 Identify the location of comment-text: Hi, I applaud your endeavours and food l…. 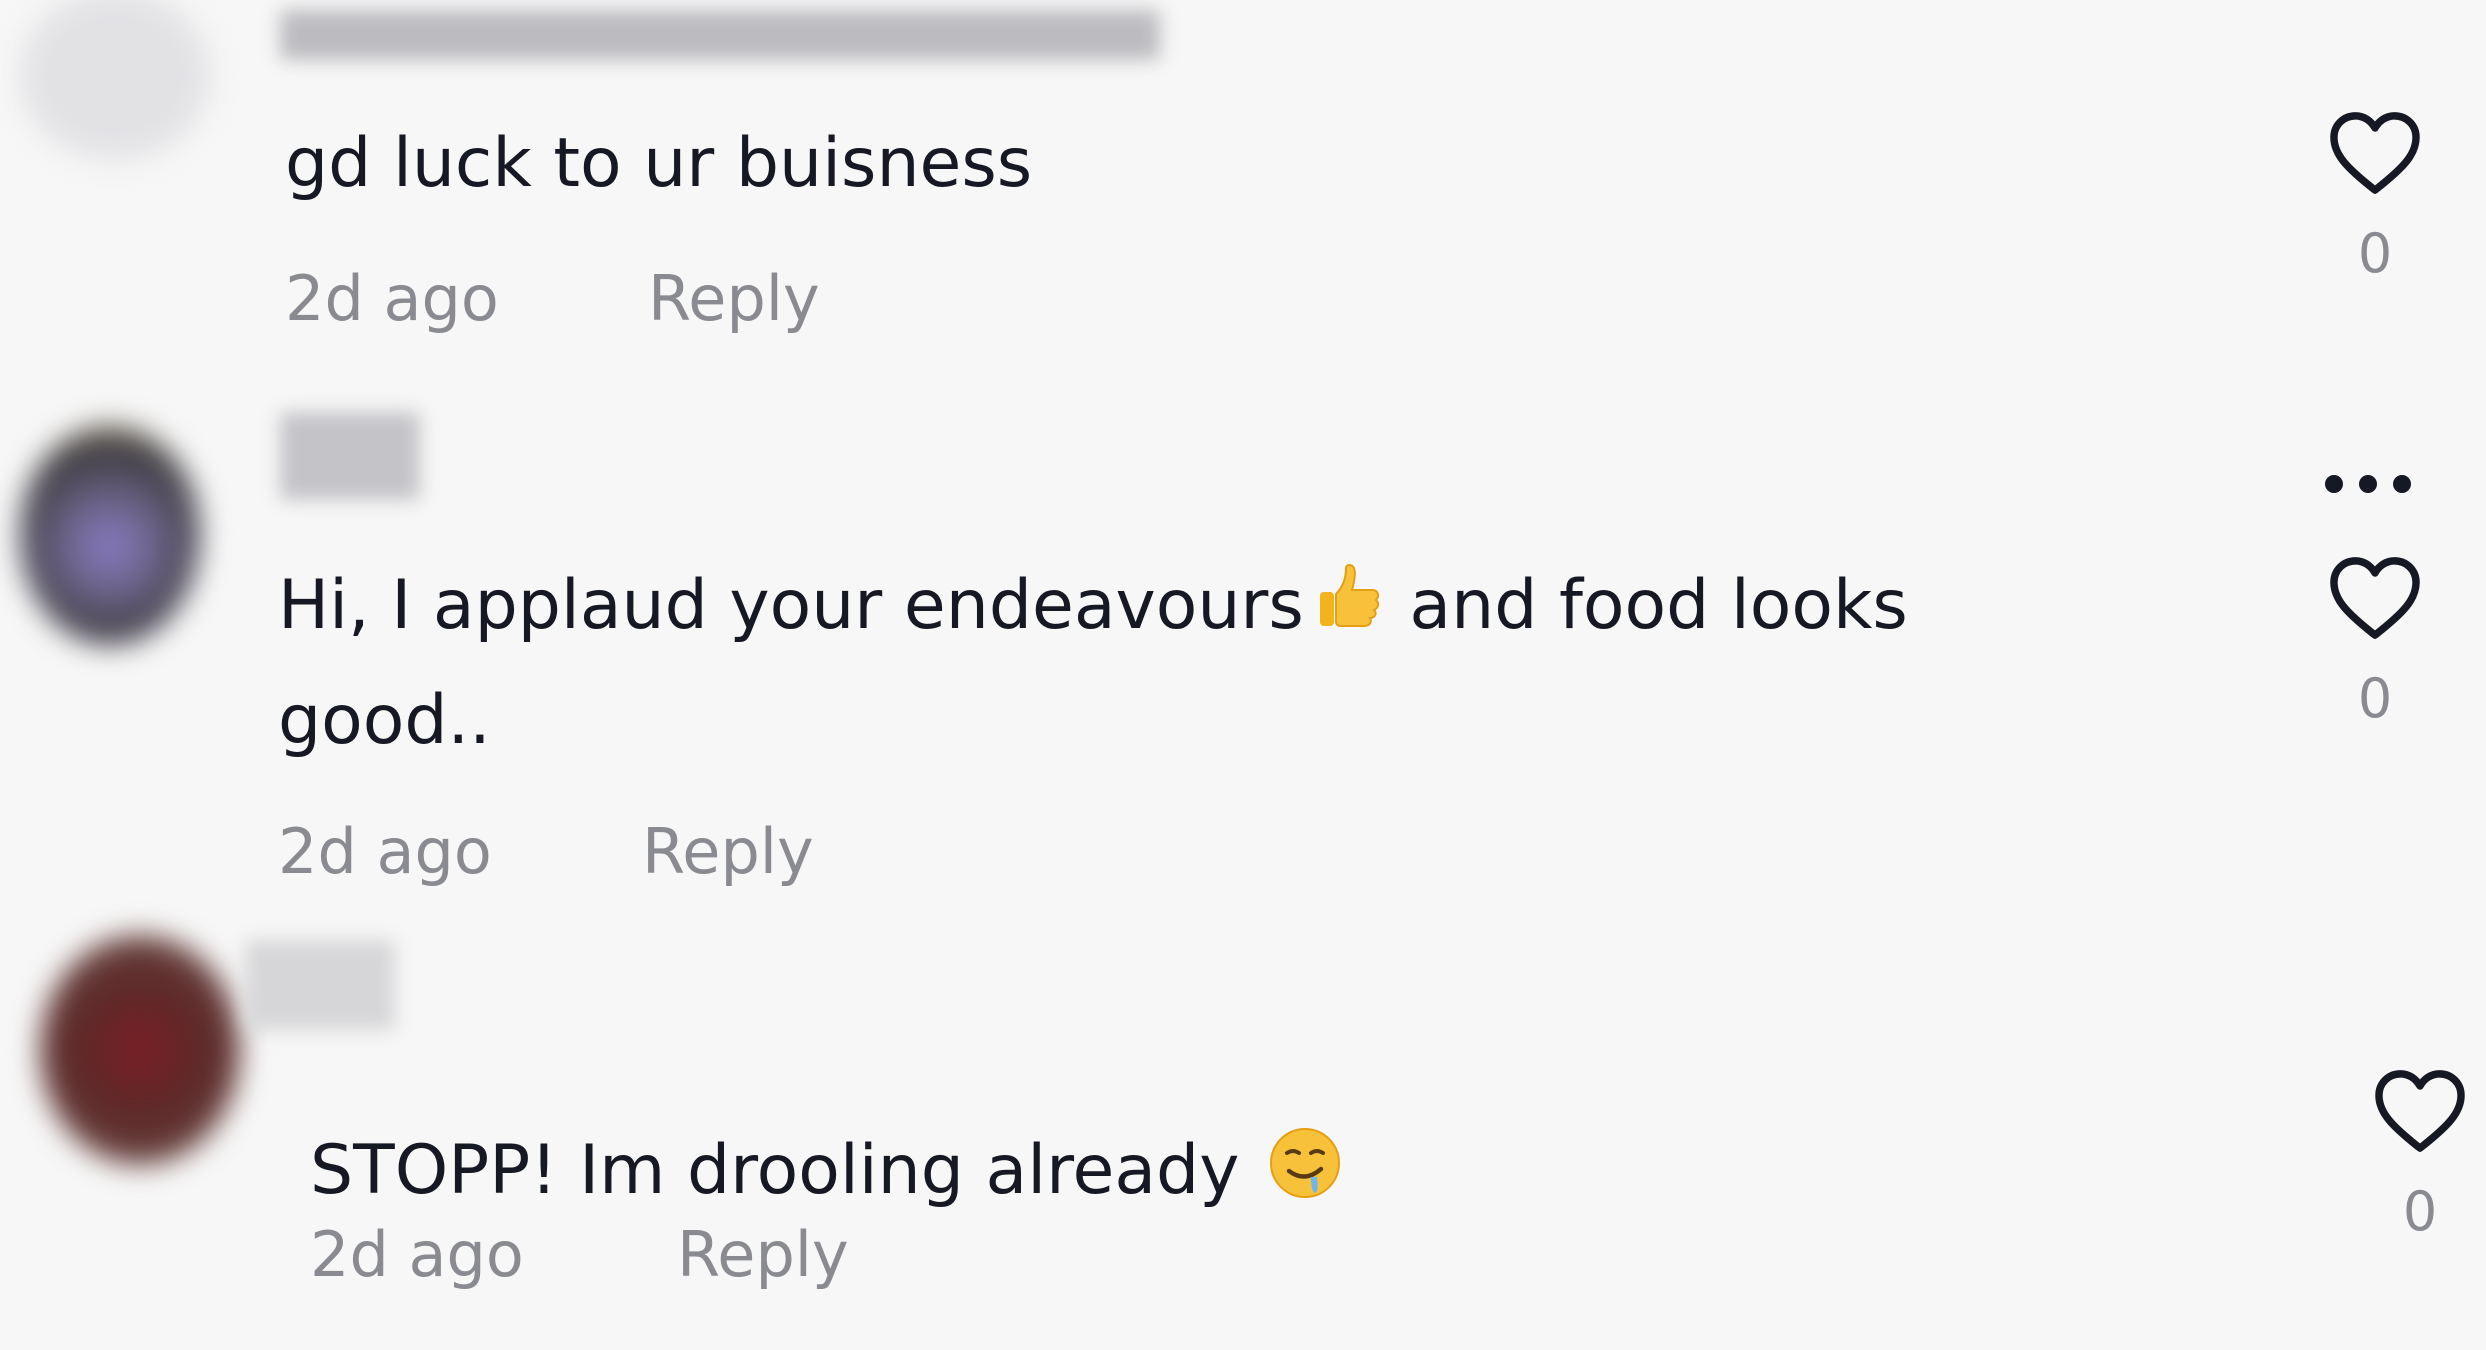
(1093, 611).